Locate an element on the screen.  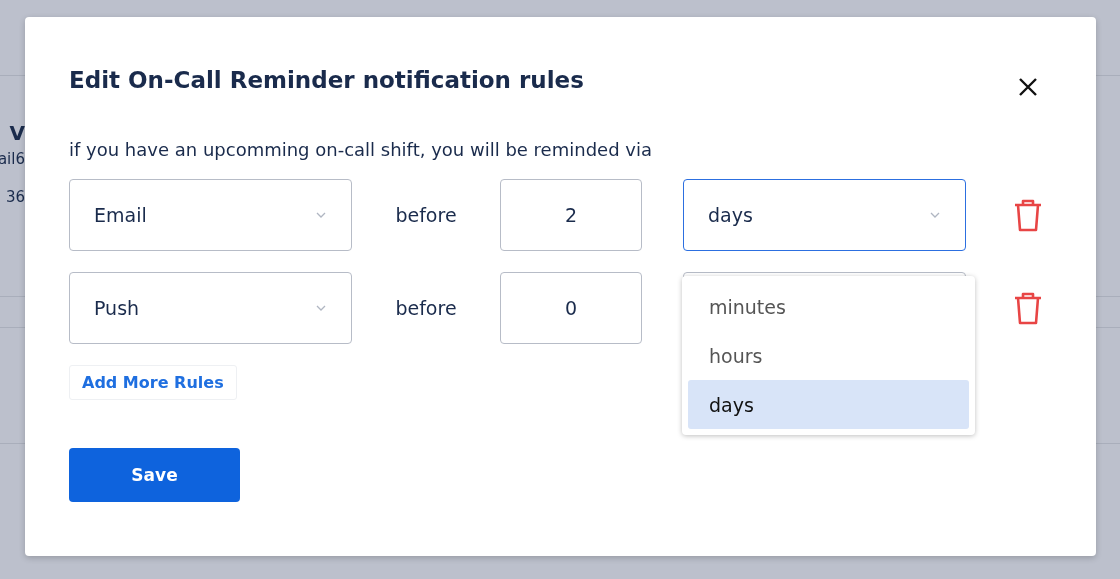
menu-option: days is located at coordinates (828, 404).